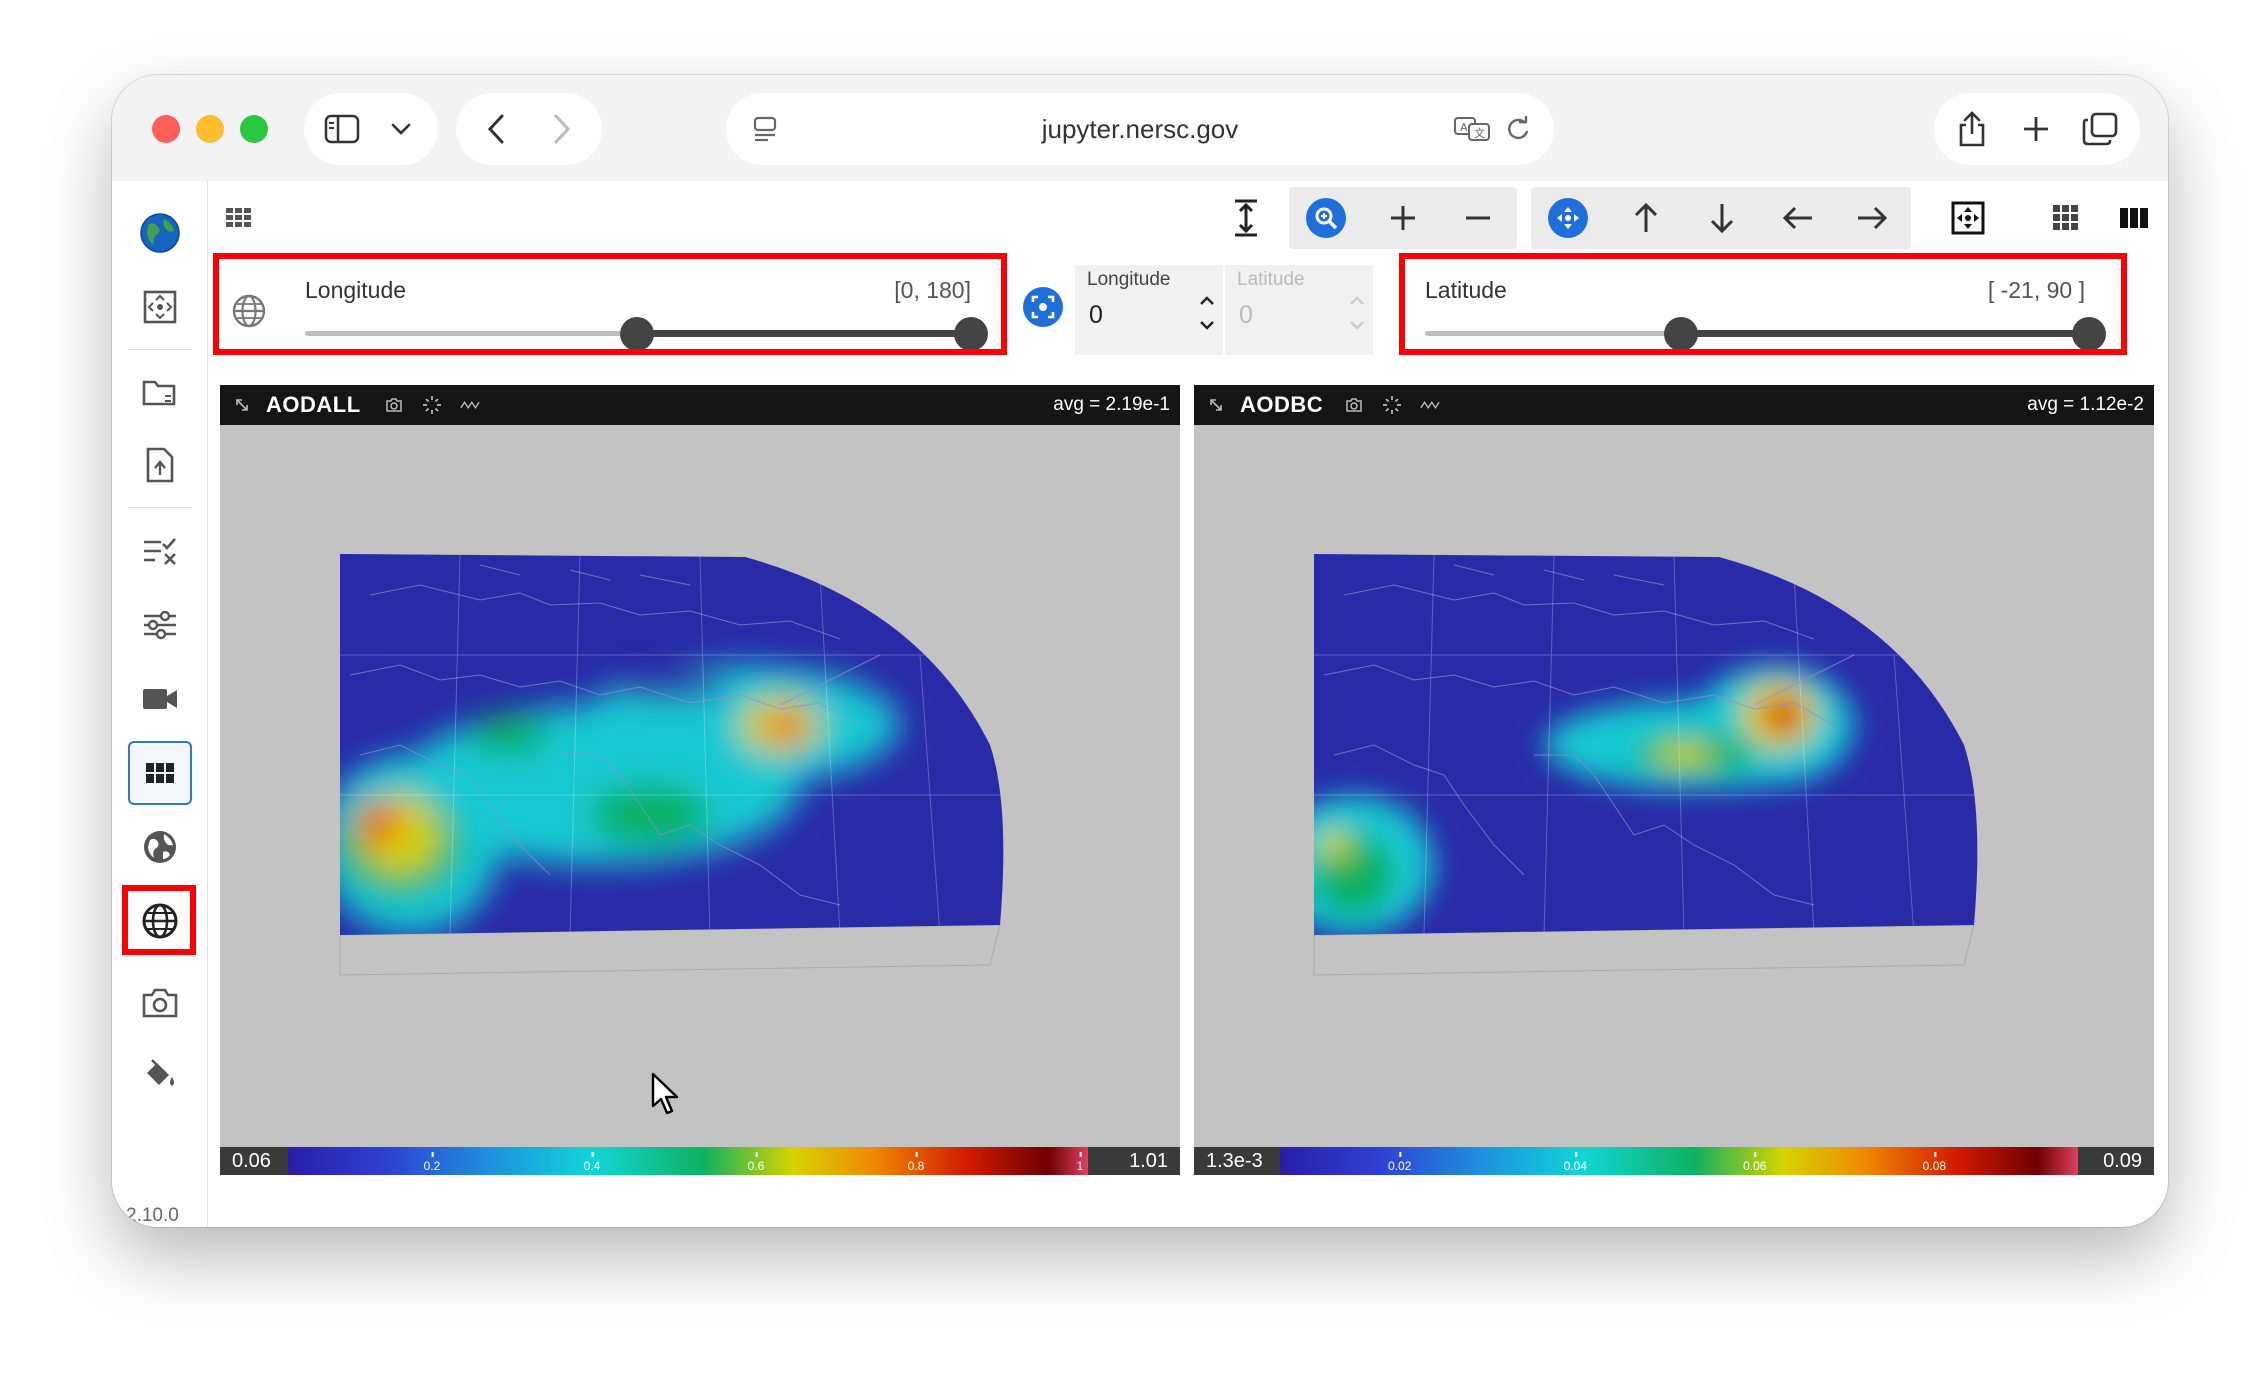 The width and height of the screenshot is (2243, 1374). Describe the element at coordinates (160, 465) in the screenshot. I see `file-upload-icon` at that location.